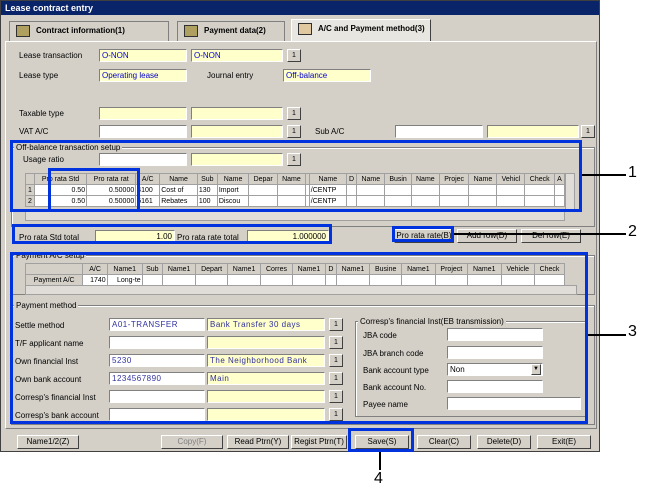 The height and width of the screenshot is (500, 651). I want to click on regist-pattern-button: Regist Ptrn(T), so click(319, 442).